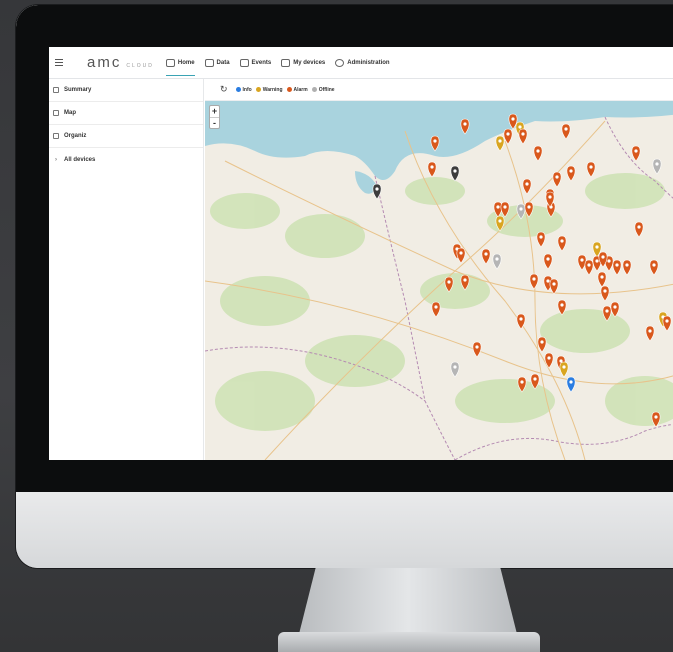 This screenshot has height=652, width=673. Describe the element at coordinates (214, 111) in the screenshot. I see `zoom-in-button: +` at that location.